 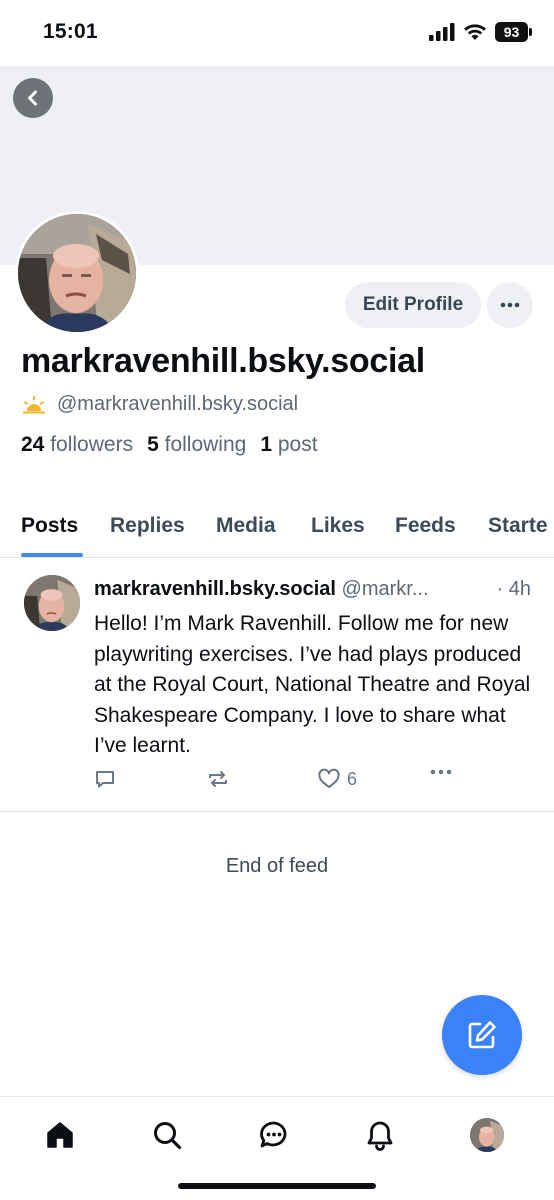 I want to click on post-header: markravenhill.bsky.social @markr... · 4h, so click(x=316, y=589).